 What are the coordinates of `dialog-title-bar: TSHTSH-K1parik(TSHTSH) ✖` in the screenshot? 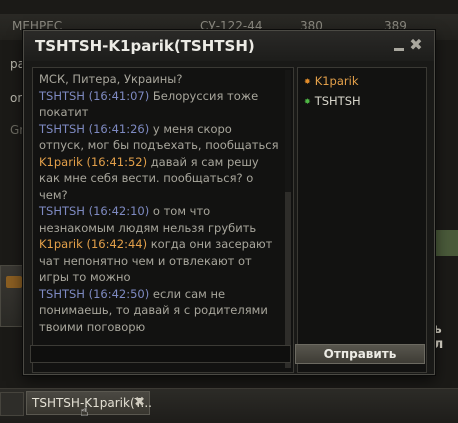 It's located at (229, 46).